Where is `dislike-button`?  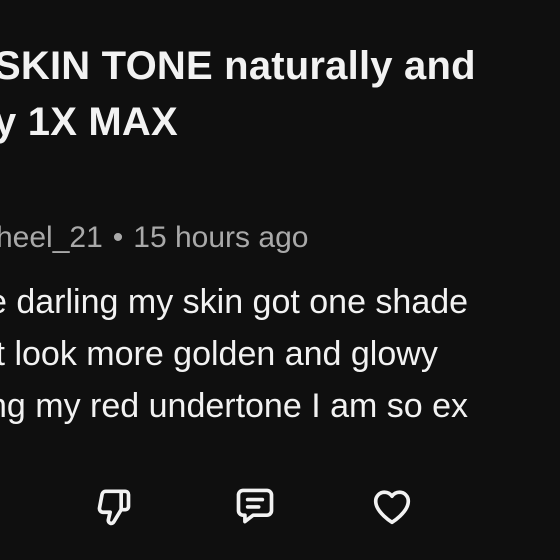 dislike-button is located at coordinates (112, 506).